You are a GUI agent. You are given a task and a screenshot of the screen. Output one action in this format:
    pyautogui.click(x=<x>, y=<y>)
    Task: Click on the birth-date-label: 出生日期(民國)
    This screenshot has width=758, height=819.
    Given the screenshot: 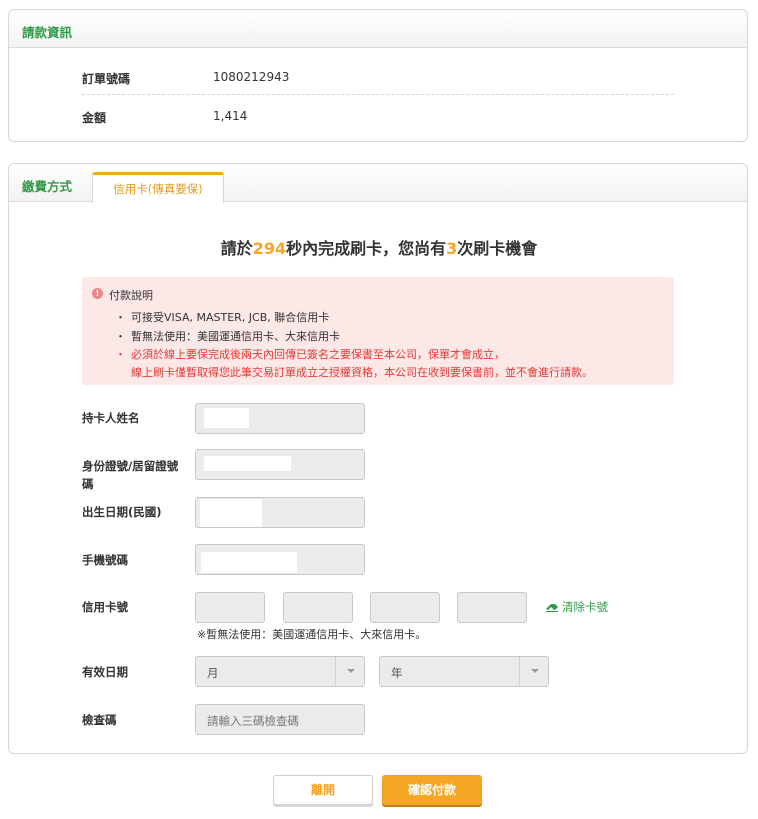 What is the action you would take?
    pyautogui.click(x=122, y=512)
    